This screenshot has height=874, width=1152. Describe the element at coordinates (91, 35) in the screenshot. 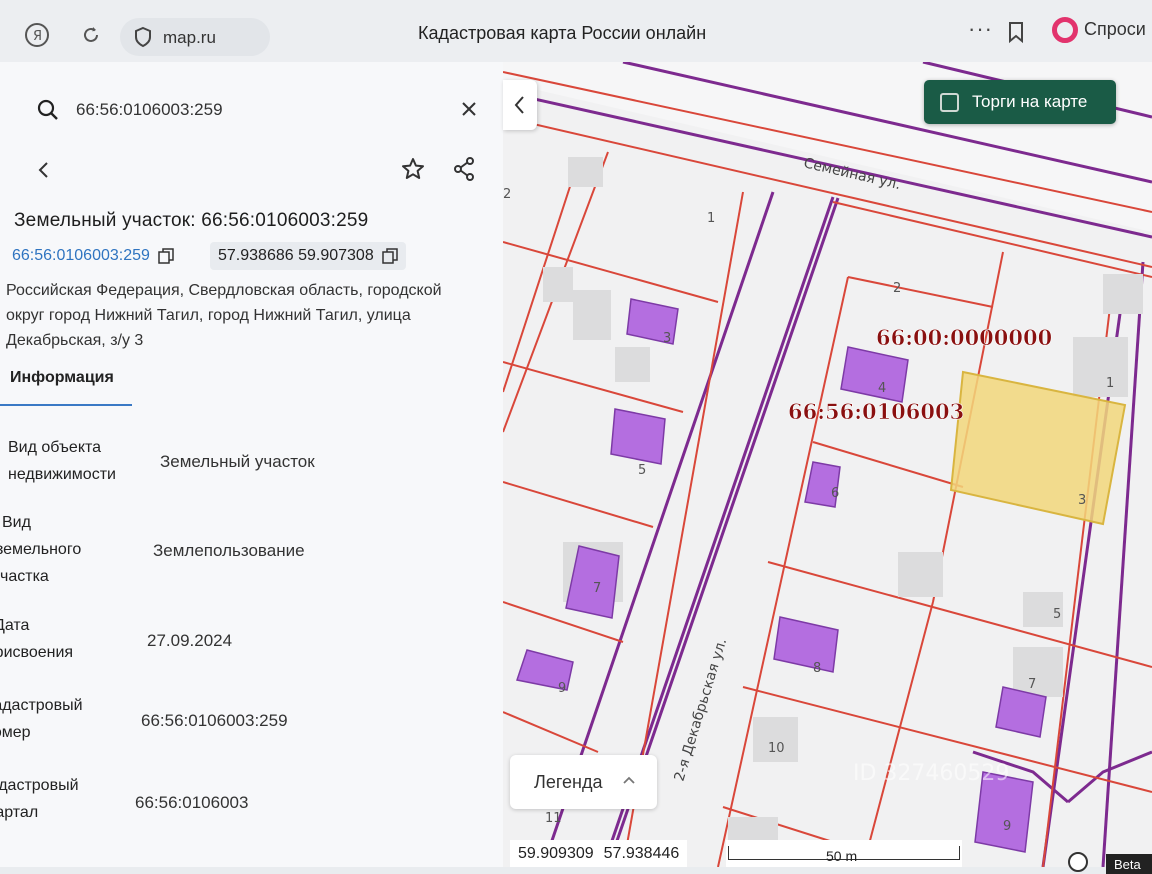

I see `reload-icon` at that location.